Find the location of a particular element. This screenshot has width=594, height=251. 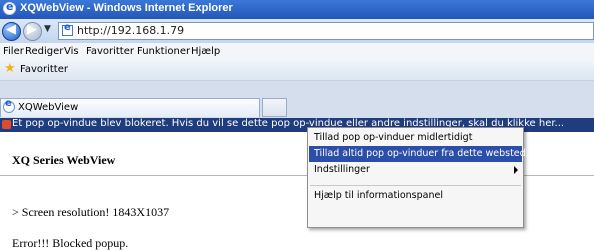

menu-favoritter: Favoritter is located at coordinates (110, 51).